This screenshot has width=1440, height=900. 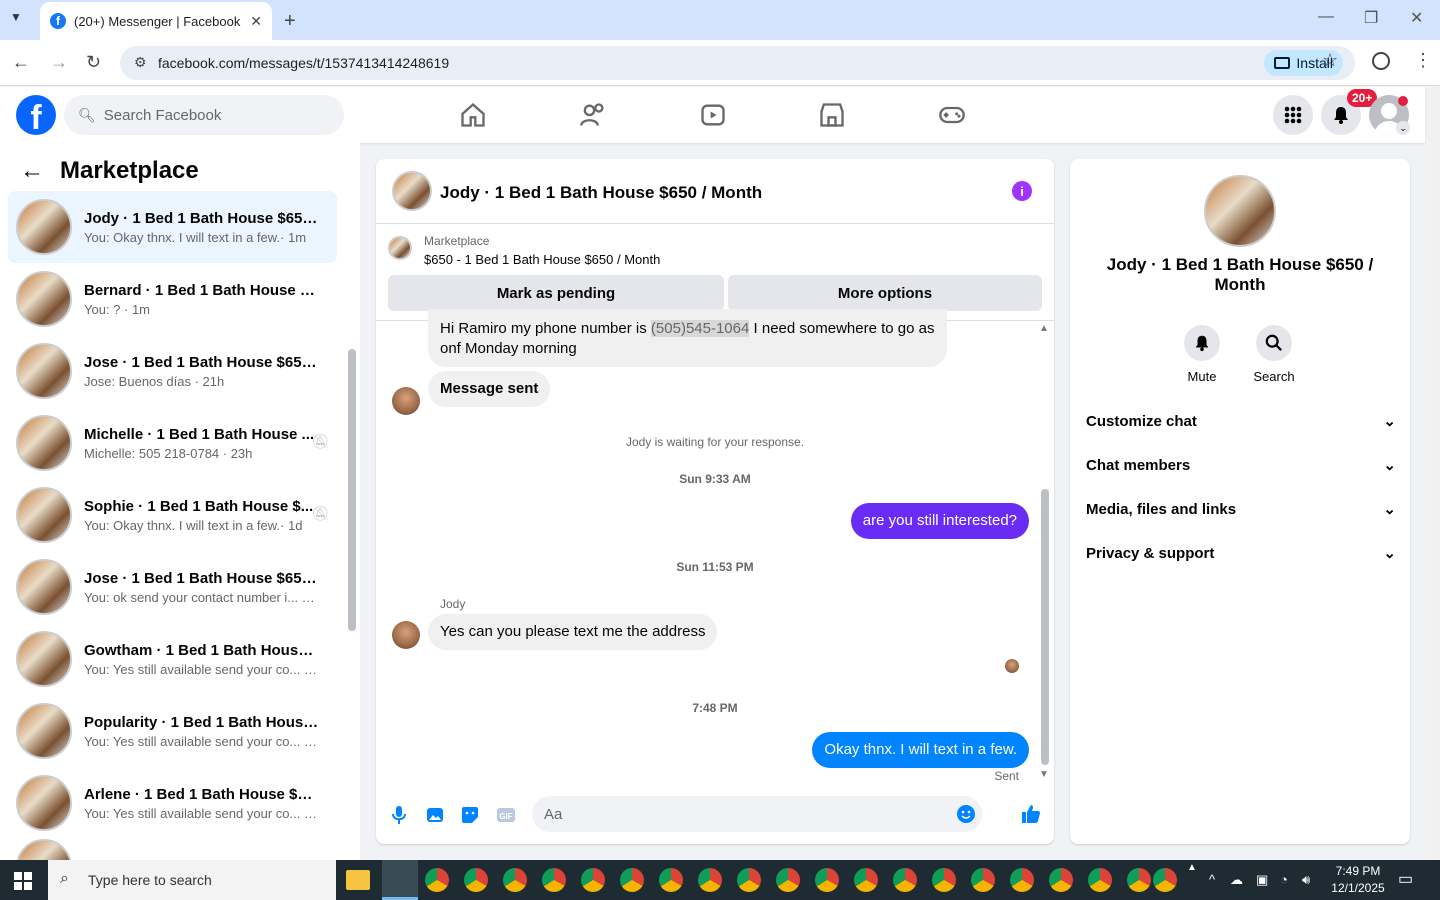 I want to click on chat-title: Jody · 1 Bed 1 Bath House $650 / Month, so click(x=601, y=193).